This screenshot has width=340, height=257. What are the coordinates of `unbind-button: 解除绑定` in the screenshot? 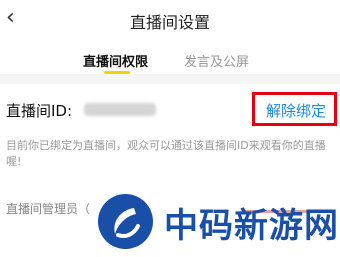 It's located at (296, 110).